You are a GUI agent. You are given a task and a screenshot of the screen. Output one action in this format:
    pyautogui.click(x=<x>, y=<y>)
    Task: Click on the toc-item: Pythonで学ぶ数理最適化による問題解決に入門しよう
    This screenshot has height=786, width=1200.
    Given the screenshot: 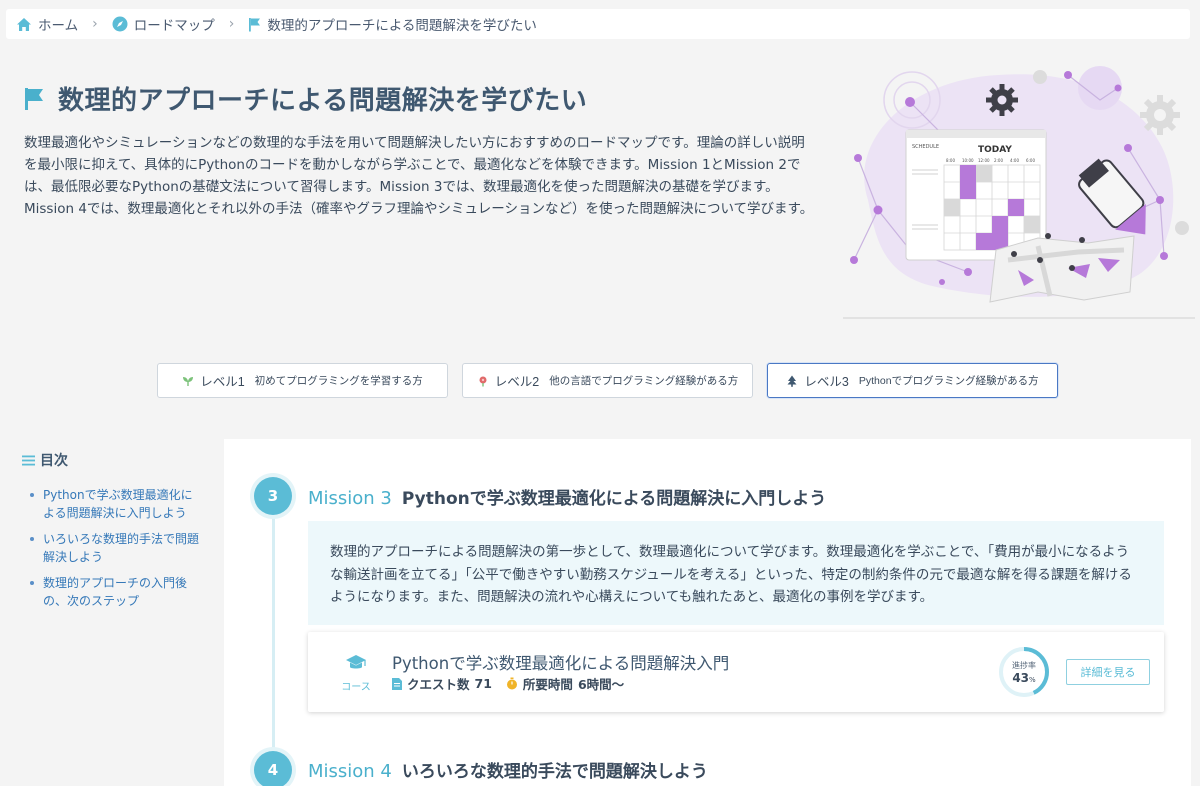 What is the action you would take?
    pyautogui.click(x=116, y=504)
    